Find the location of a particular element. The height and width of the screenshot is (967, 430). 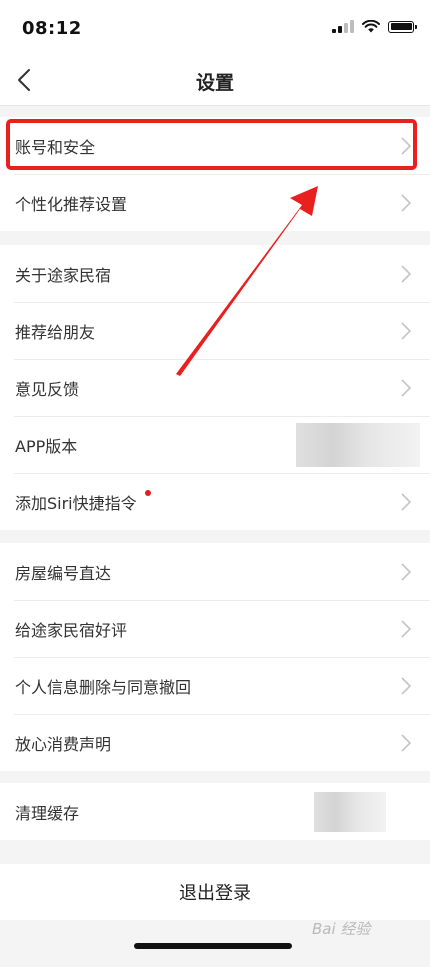

settings-item-siri-shortcut: 添加Siri快捷指令 is located at coordinates (215, 501).